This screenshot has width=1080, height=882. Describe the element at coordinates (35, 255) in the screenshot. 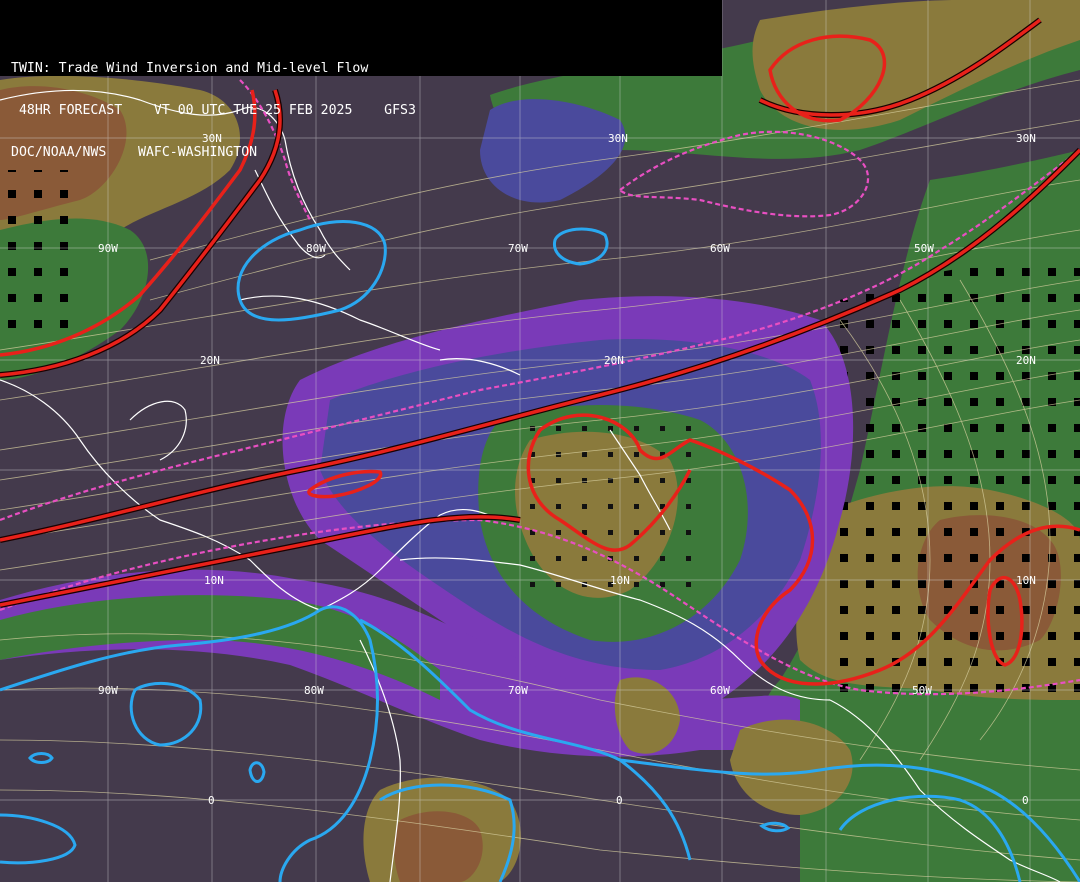

I see `dots-west` at that location.